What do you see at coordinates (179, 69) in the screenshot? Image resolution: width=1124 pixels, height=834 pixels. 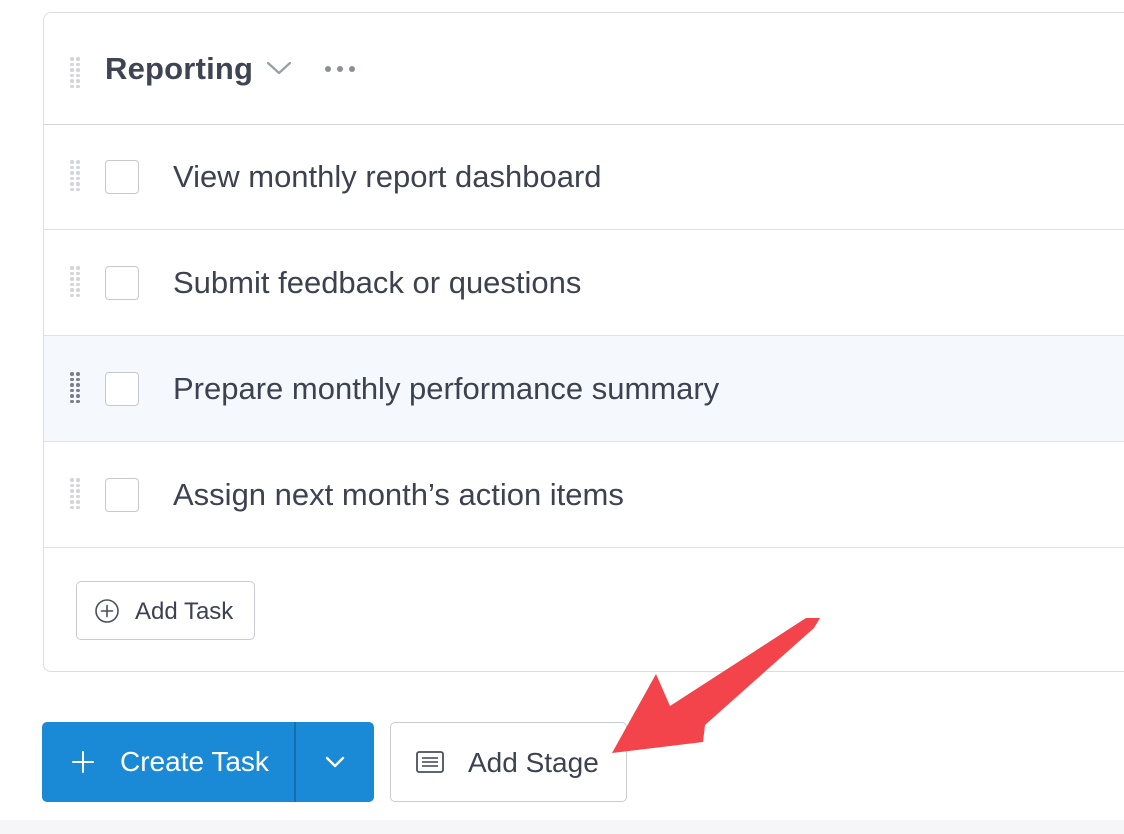 I see `stage-title: Reporting` at bounding box center [179, 69].